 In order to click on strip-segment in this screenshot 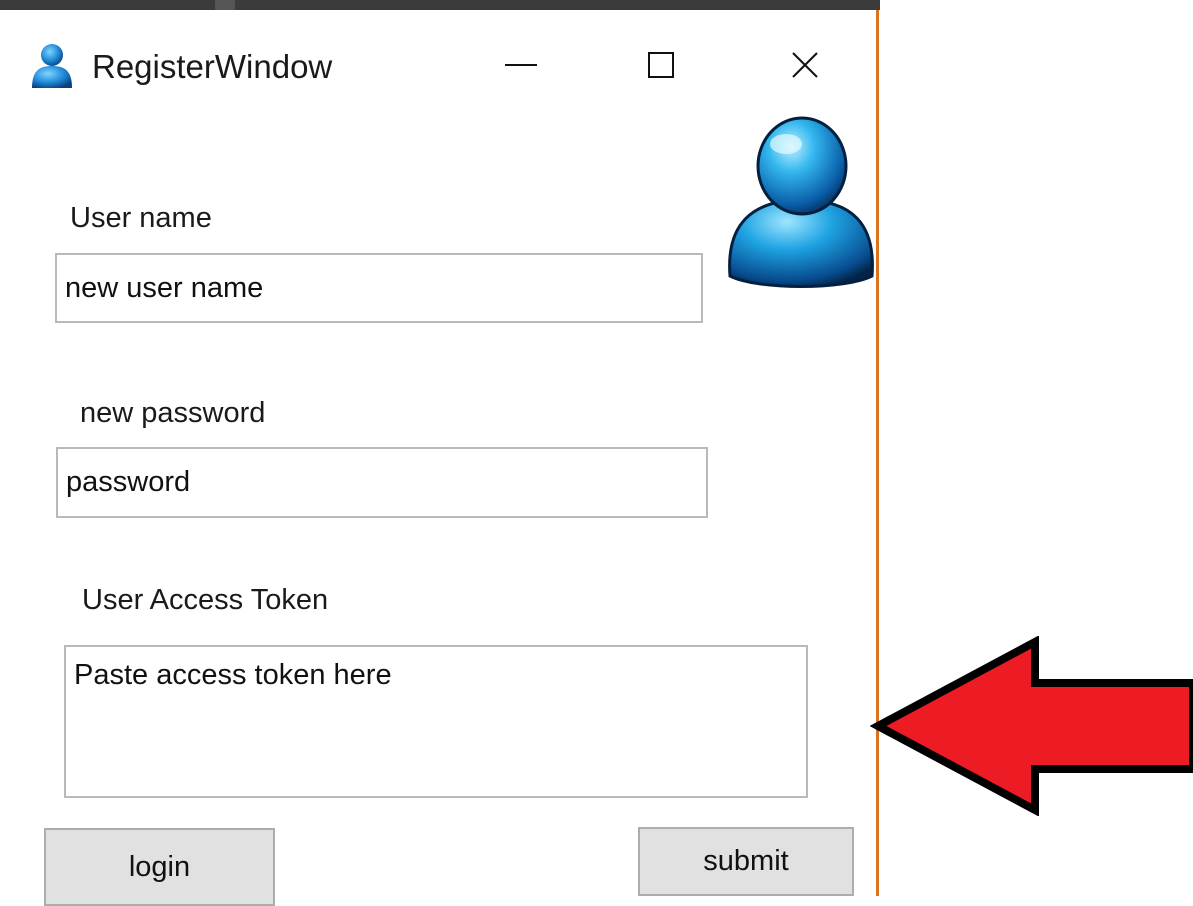, I will do `click(225, 5)`.